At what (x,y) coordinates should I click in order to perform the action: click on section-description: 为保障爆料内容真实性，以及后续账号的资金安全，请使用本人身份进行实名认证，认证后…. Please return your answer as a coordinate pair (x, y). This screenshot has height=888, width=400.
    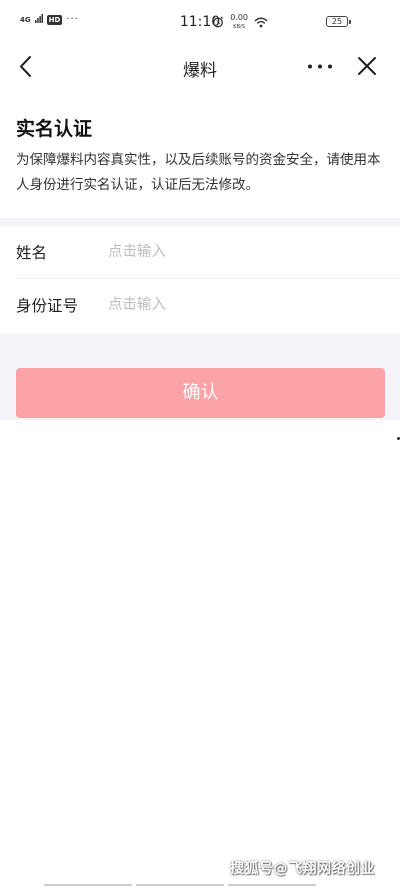
    Looking at the image, I should click on (198, 172).